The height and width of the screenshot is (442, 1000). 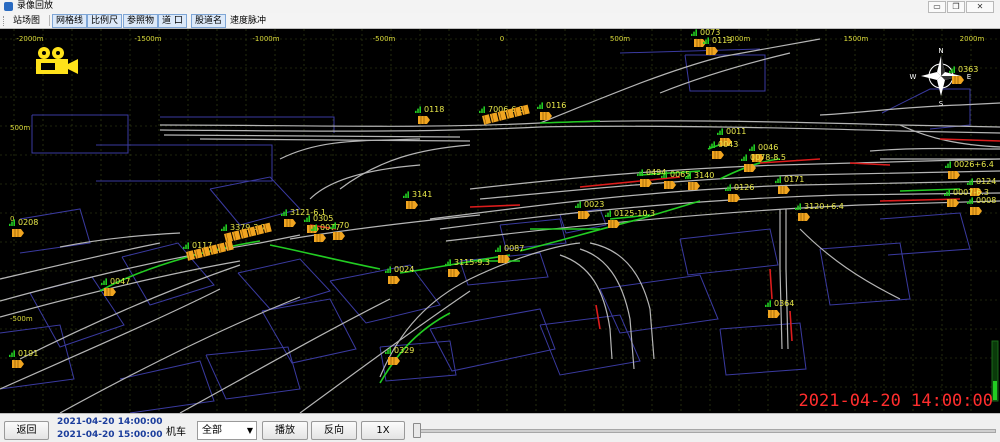 What do you see at coordinates (417, 430) in the screenshot?
I see `timeline-thumb` at bounding box center [417, 430].